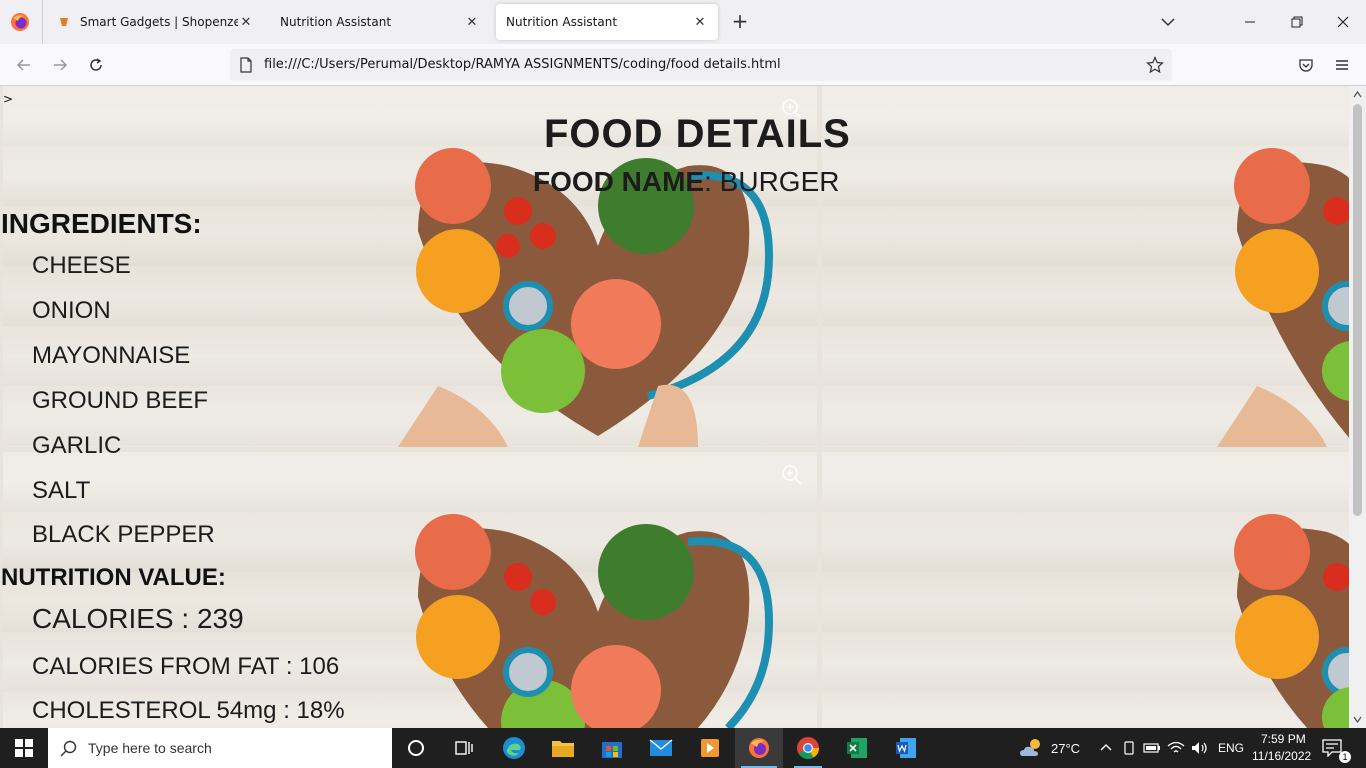  Describe the element at coordinates (81, 265) in the screenshot. I see `list-item: CHEESE` at that location.